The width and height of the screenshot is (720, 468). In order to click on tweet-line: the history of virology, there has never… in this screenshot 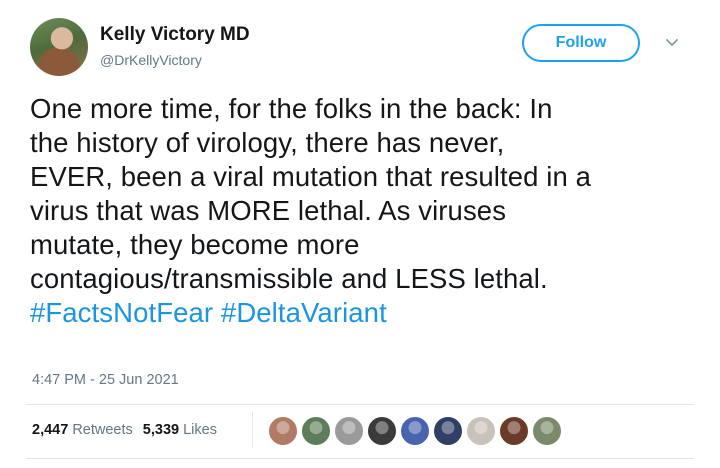, I will do `click(267, 142)`.